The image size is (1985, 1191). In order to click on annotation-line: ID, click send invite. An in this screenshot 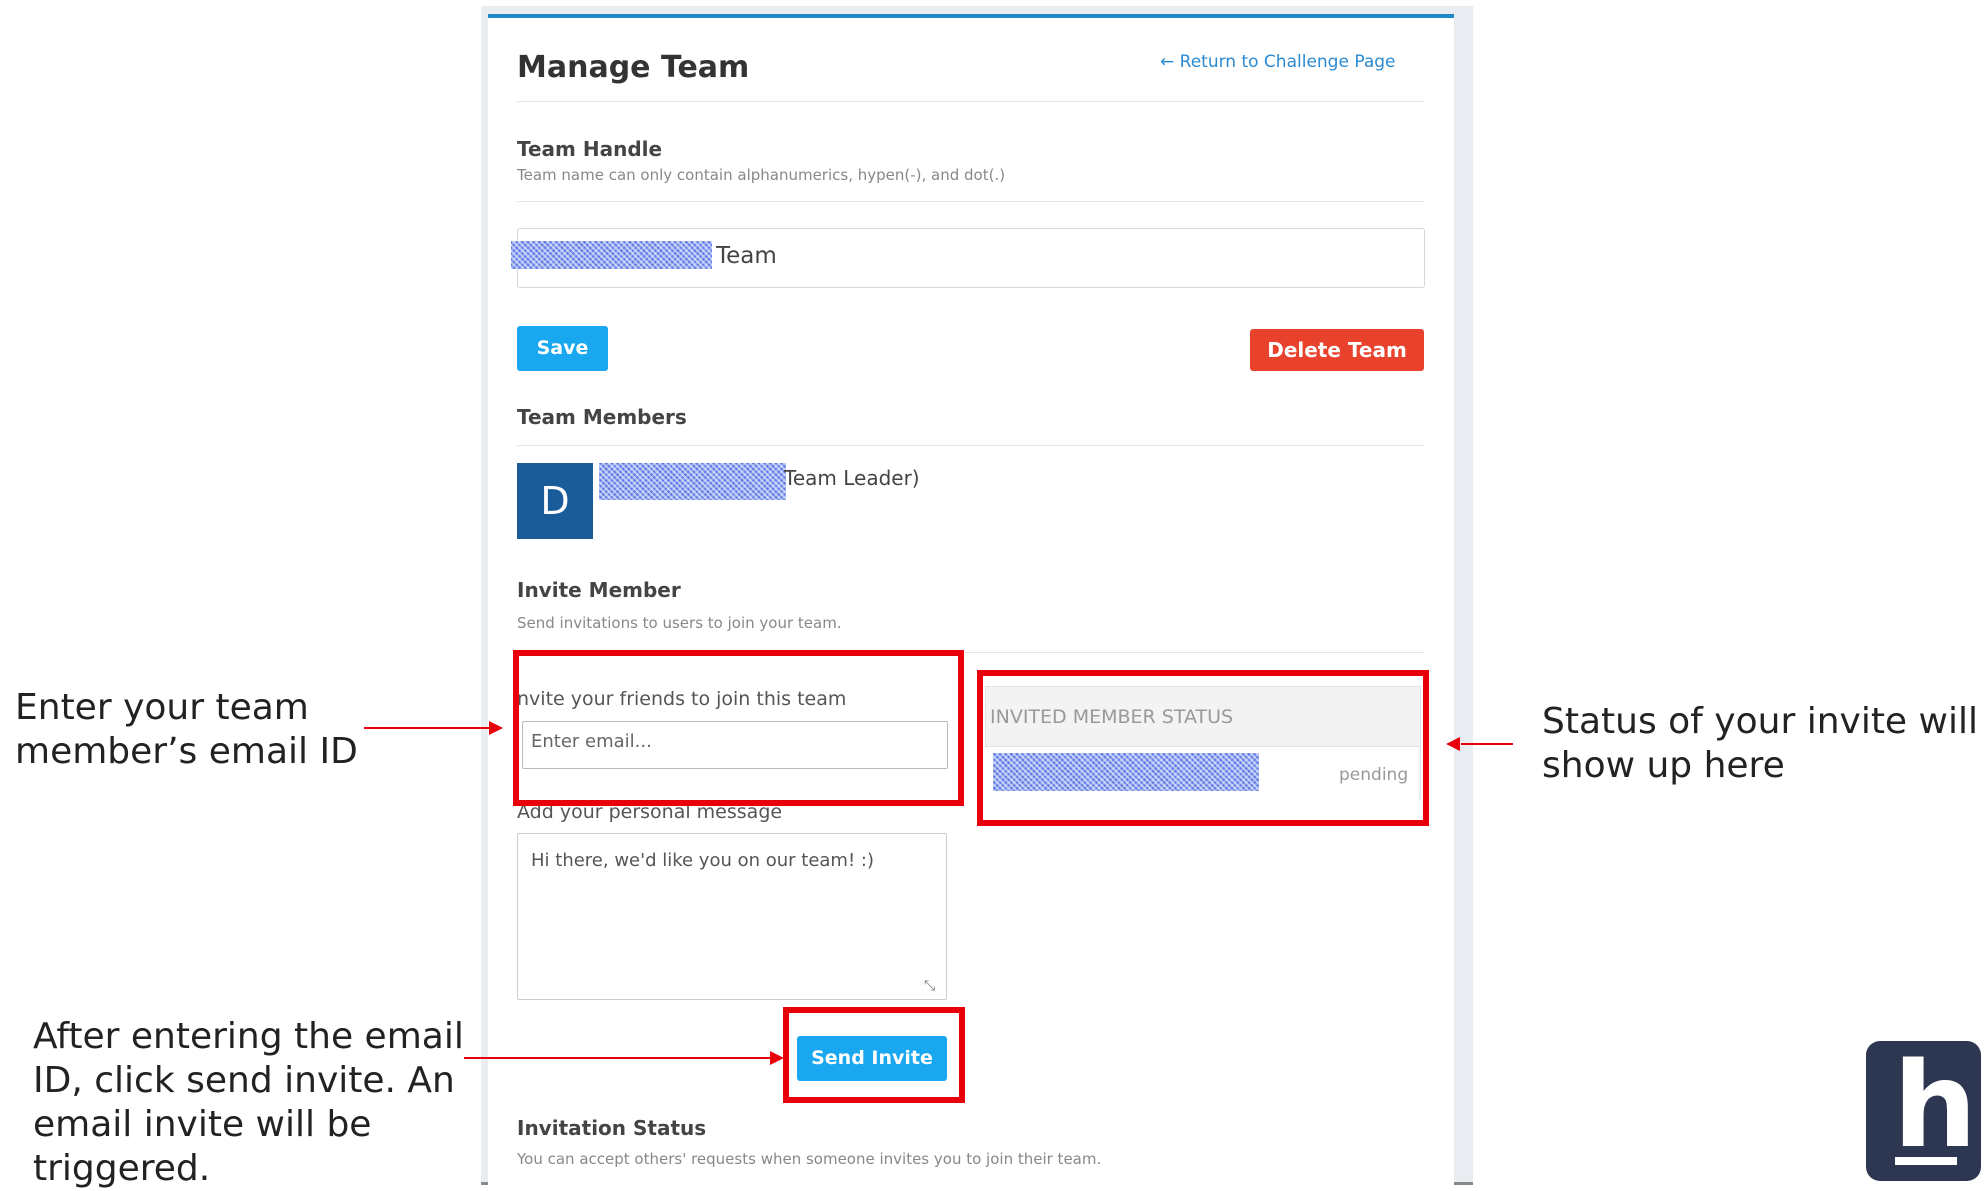, I will do `click(244, 1080)`.